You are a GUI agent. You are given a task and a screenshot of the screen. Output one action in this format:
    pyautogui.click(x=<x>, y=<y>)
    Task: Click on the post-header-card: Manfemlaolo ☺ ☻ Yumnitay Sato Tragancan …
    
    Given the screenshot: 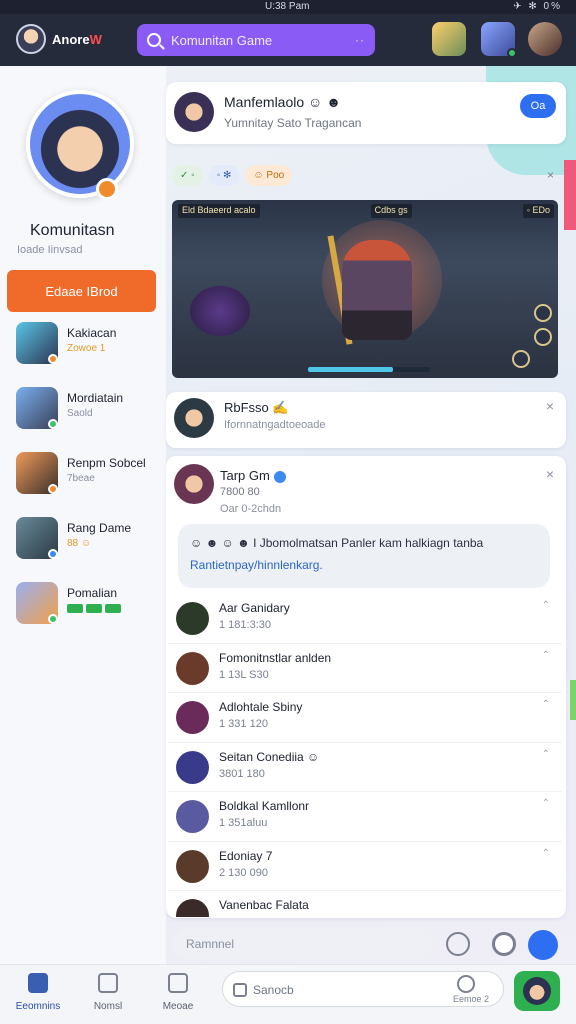 What is the action you would take?
    pyautogui.click(x=366, y=113)
    